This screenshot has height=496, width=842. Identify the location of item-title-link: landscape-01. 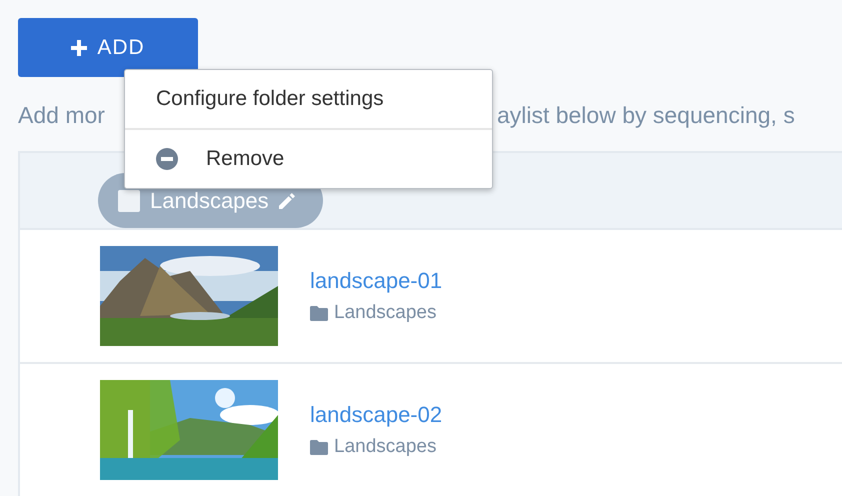
(376, 281).